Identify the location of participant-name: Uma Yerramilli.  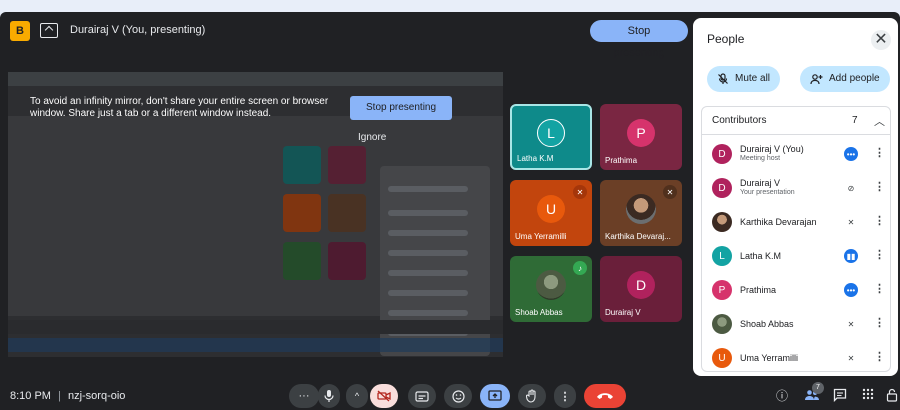
(769, 358).